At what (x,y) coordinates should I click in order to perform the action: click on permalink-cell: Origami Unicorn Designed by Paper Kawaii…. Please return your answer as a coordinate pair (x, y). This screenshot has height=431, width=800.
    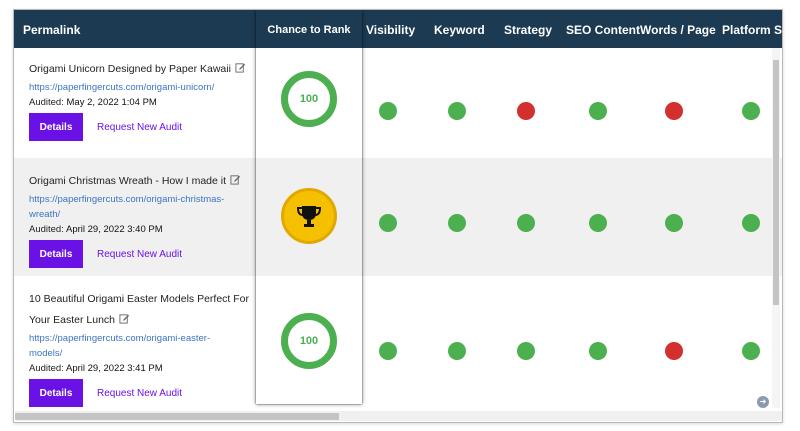
    Looking at the image, I should click on (145, 100).